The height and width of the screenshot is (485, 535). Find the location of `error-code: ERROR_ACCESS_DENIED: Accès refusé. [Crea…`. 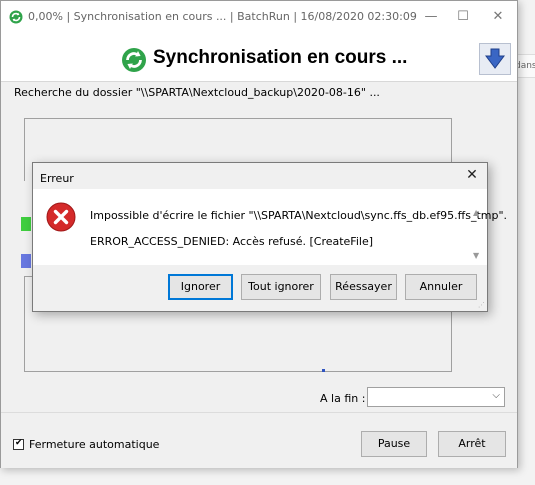

error-code: ERROR_ACCESS_DENIED: Accès refusé. [Crea… is located at coordinates (232, 241).